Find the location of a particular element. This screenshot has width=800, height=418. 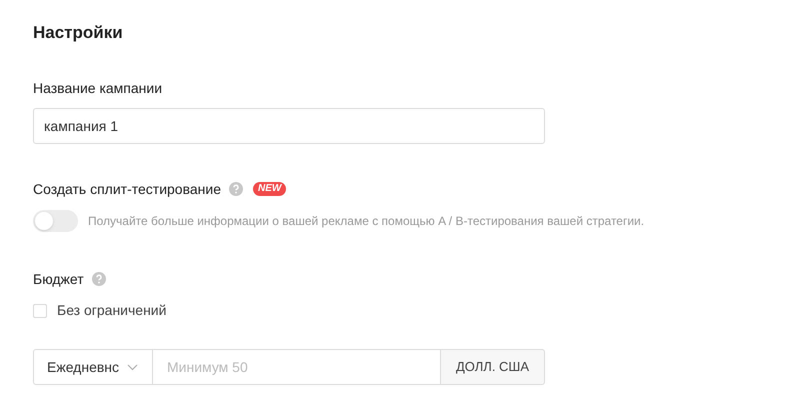

field-label: Создать сплит-тестирование is located at coordinates (127, 189).